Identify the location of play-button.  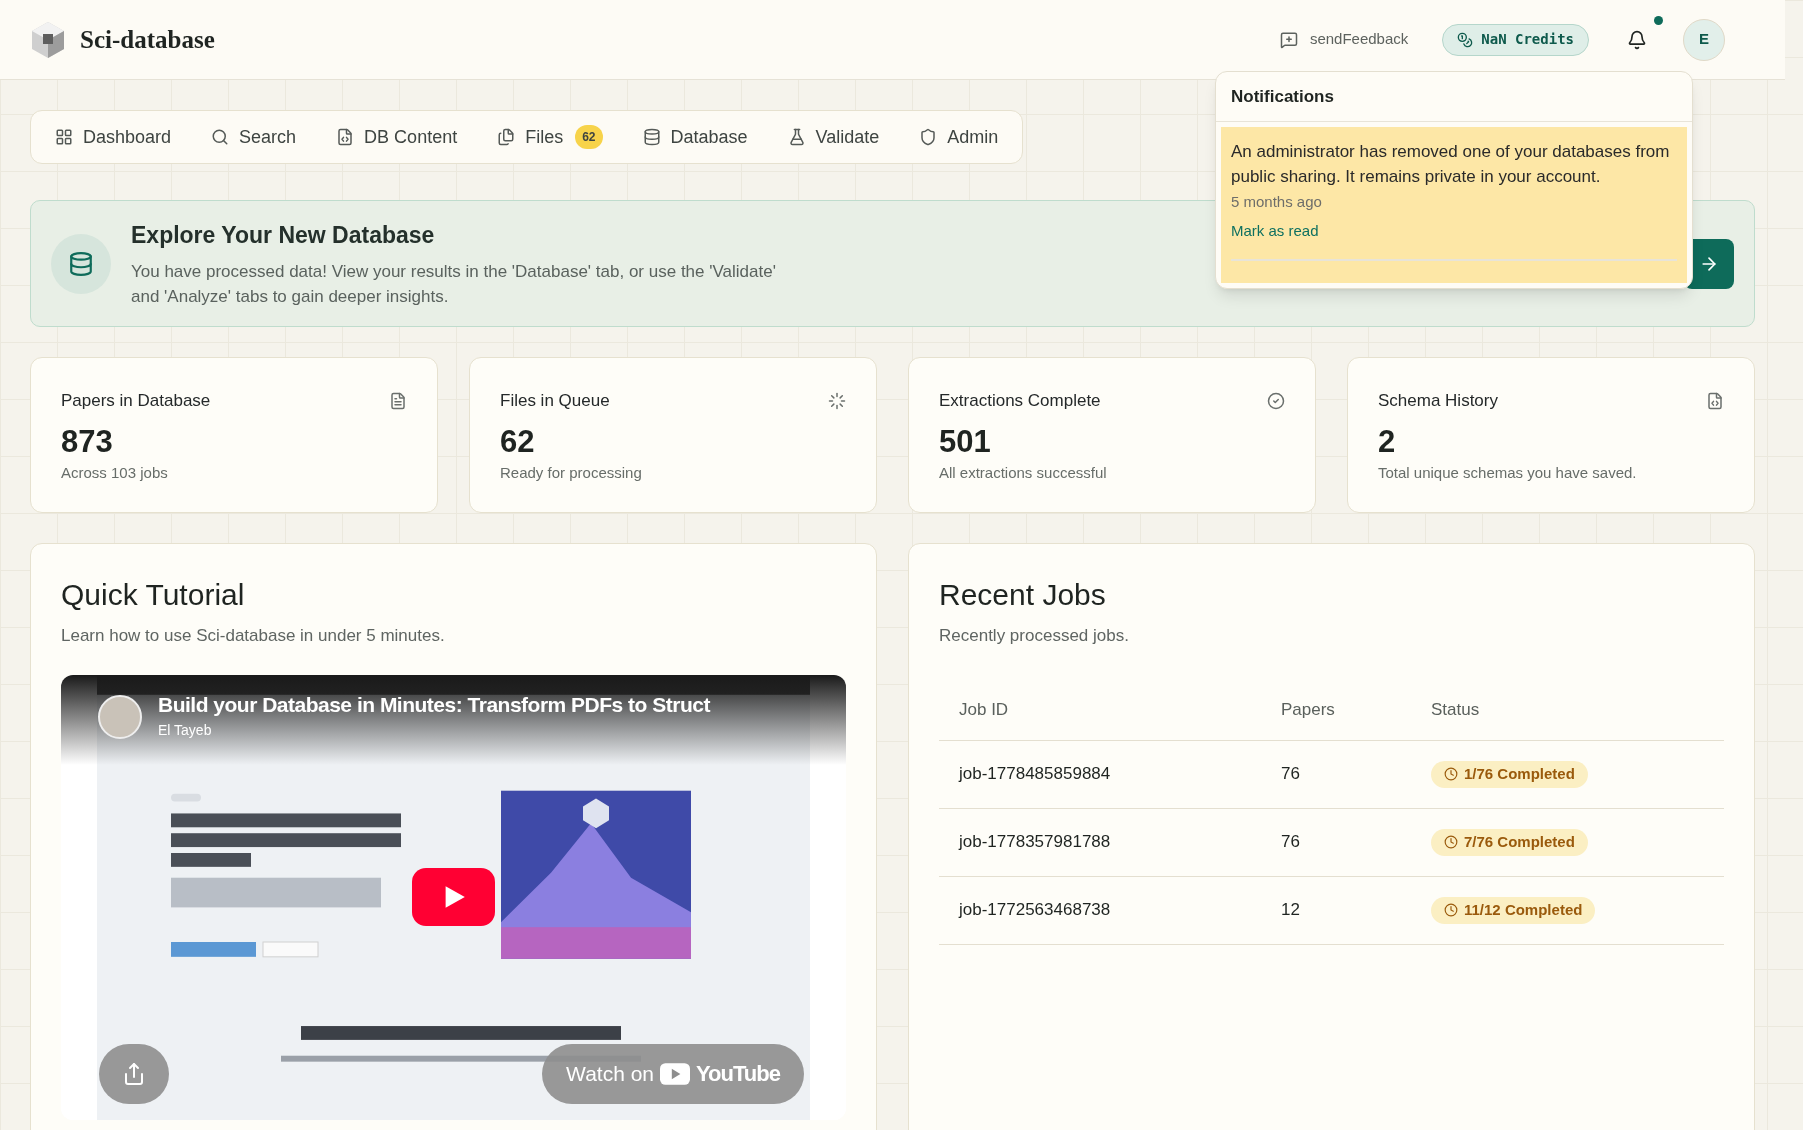
(453, 896).